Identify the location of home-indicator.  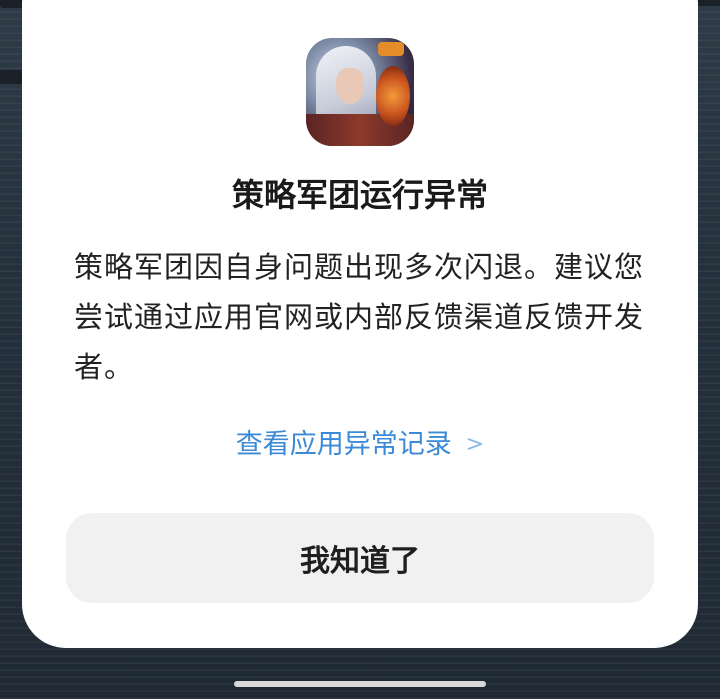
(360, 684).